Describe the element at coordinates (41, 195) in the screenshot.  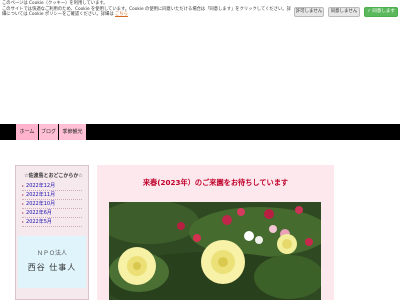
I see `archive-link-label: 2022年11月` at that location.